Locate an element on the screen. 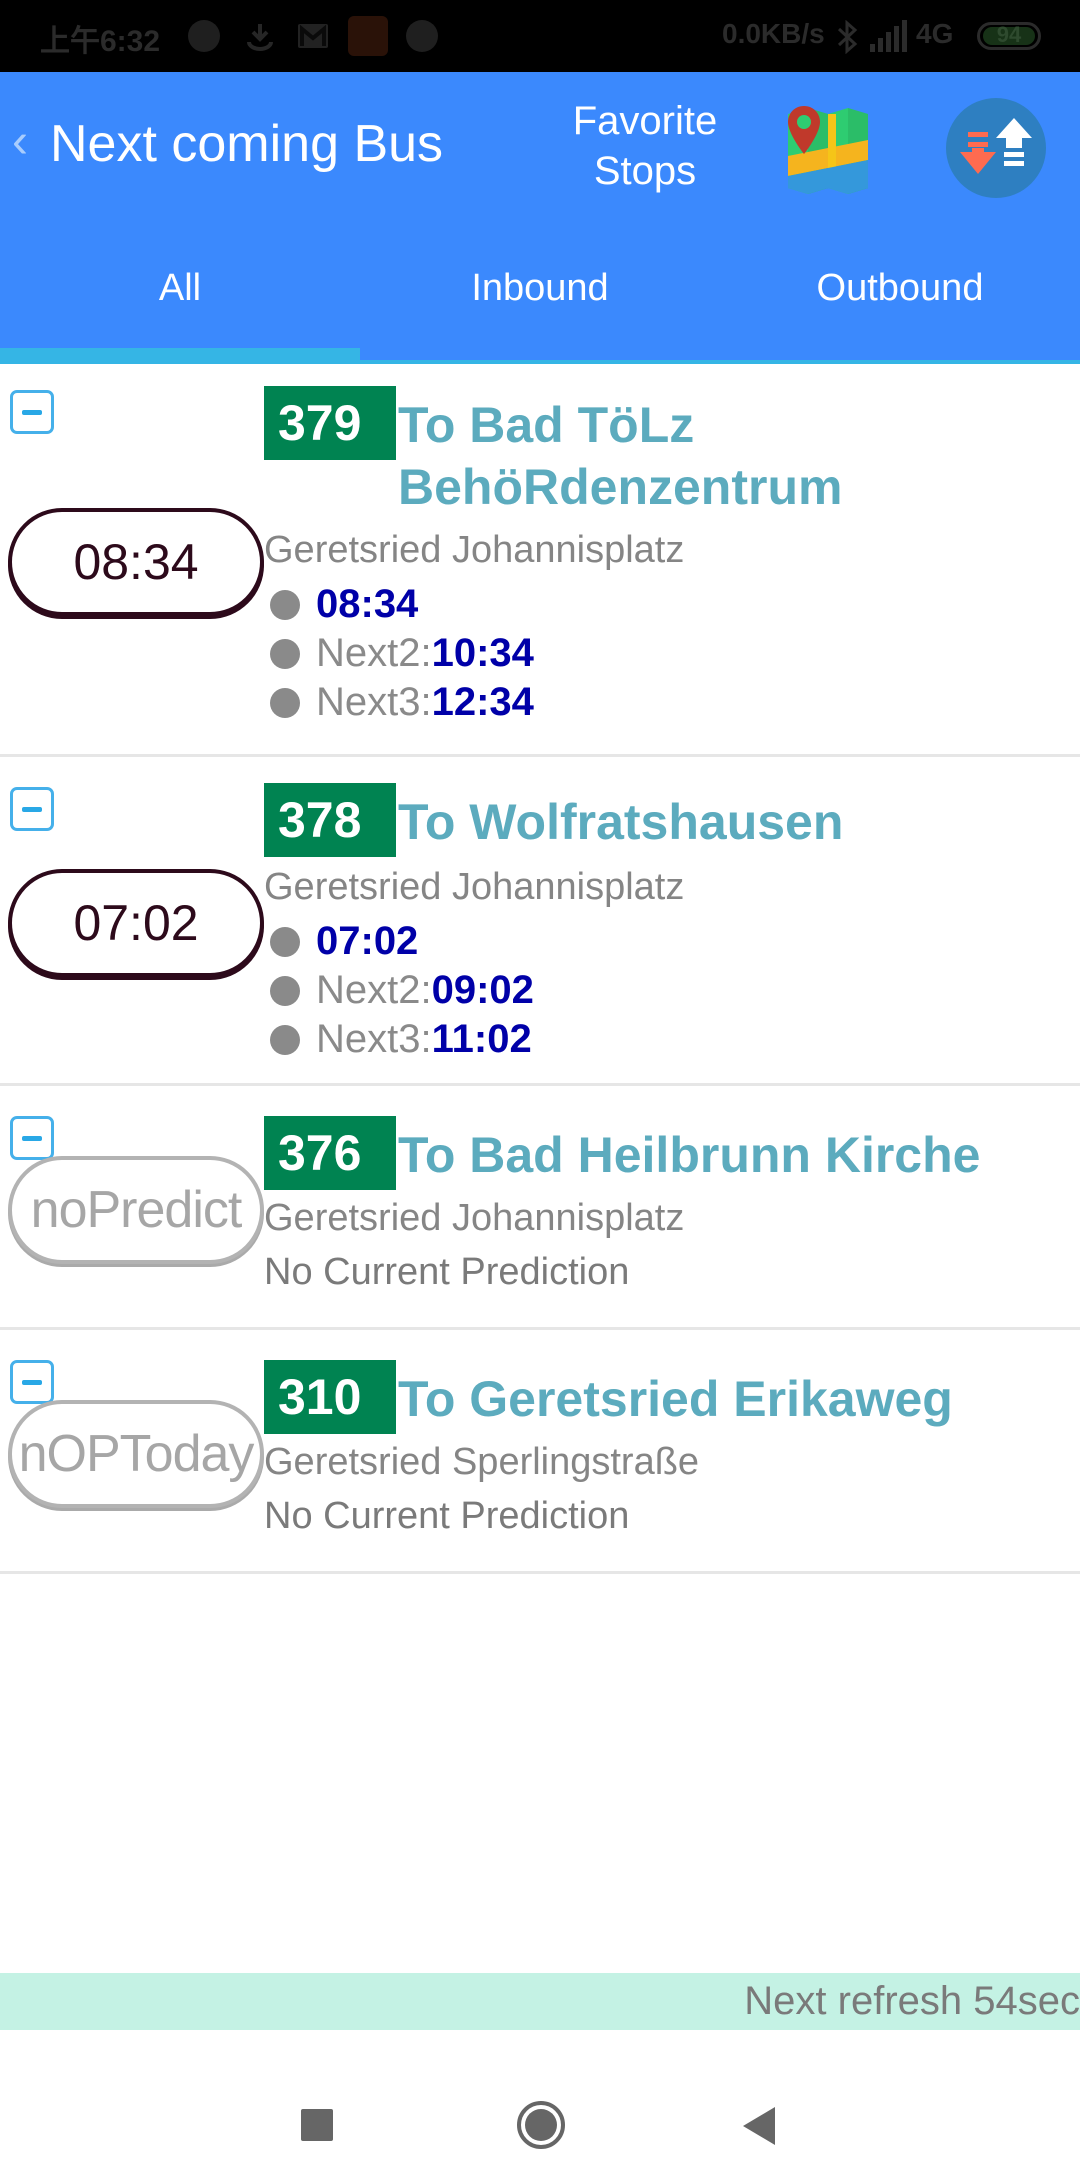 The width and height of the screenshot is (1080, 2160). map-button is located at coordinates (826, 148).